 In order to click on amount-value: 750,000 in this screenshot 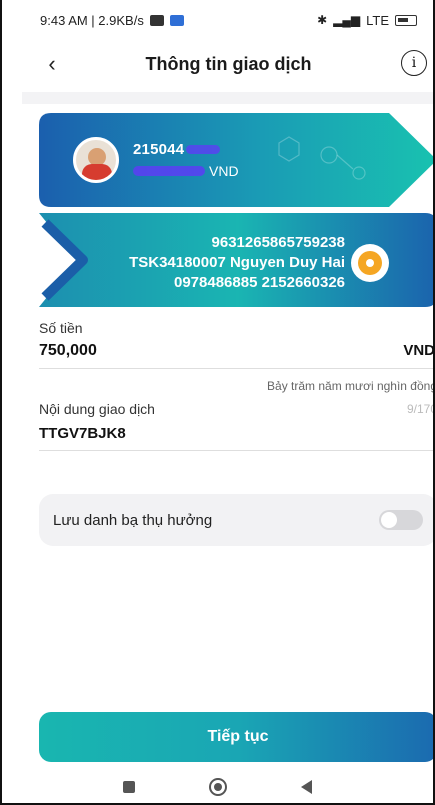, I will do `click(68, 350)`.